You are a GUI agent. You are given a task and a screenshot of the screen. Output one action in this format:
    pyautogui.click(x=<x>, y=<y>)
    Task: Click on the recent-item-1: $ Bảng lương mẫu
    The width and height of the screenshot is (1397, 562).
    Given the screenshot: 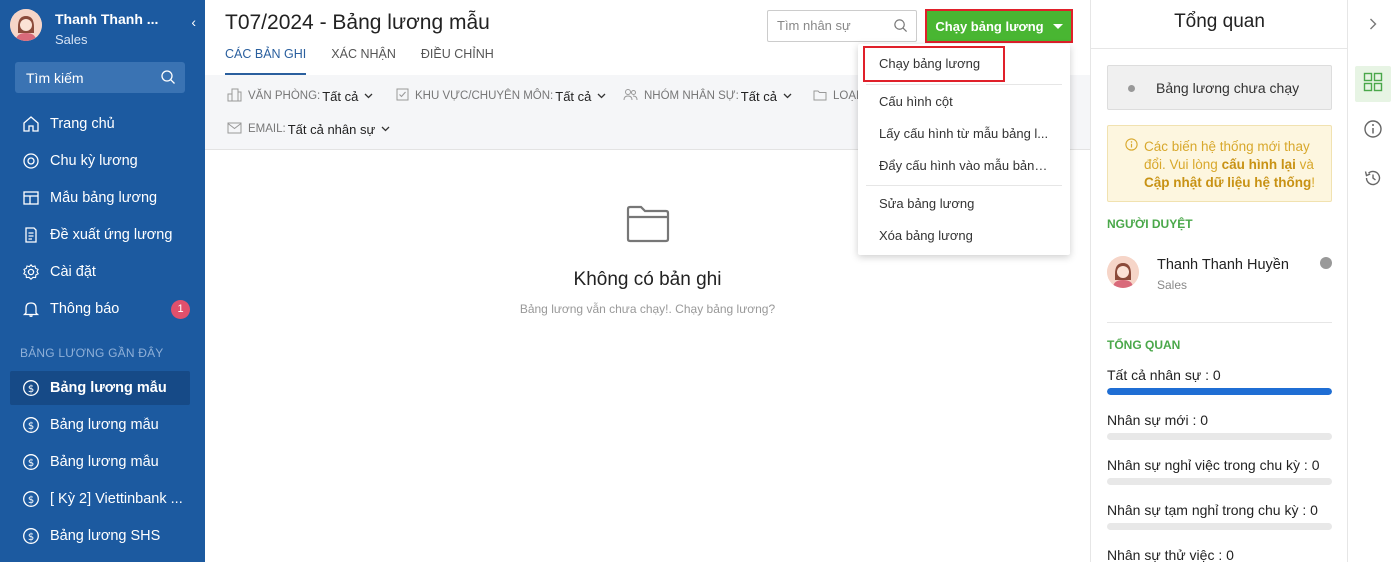 What is the action you would take?
    pyautogui.click(x=100, y=388)
    